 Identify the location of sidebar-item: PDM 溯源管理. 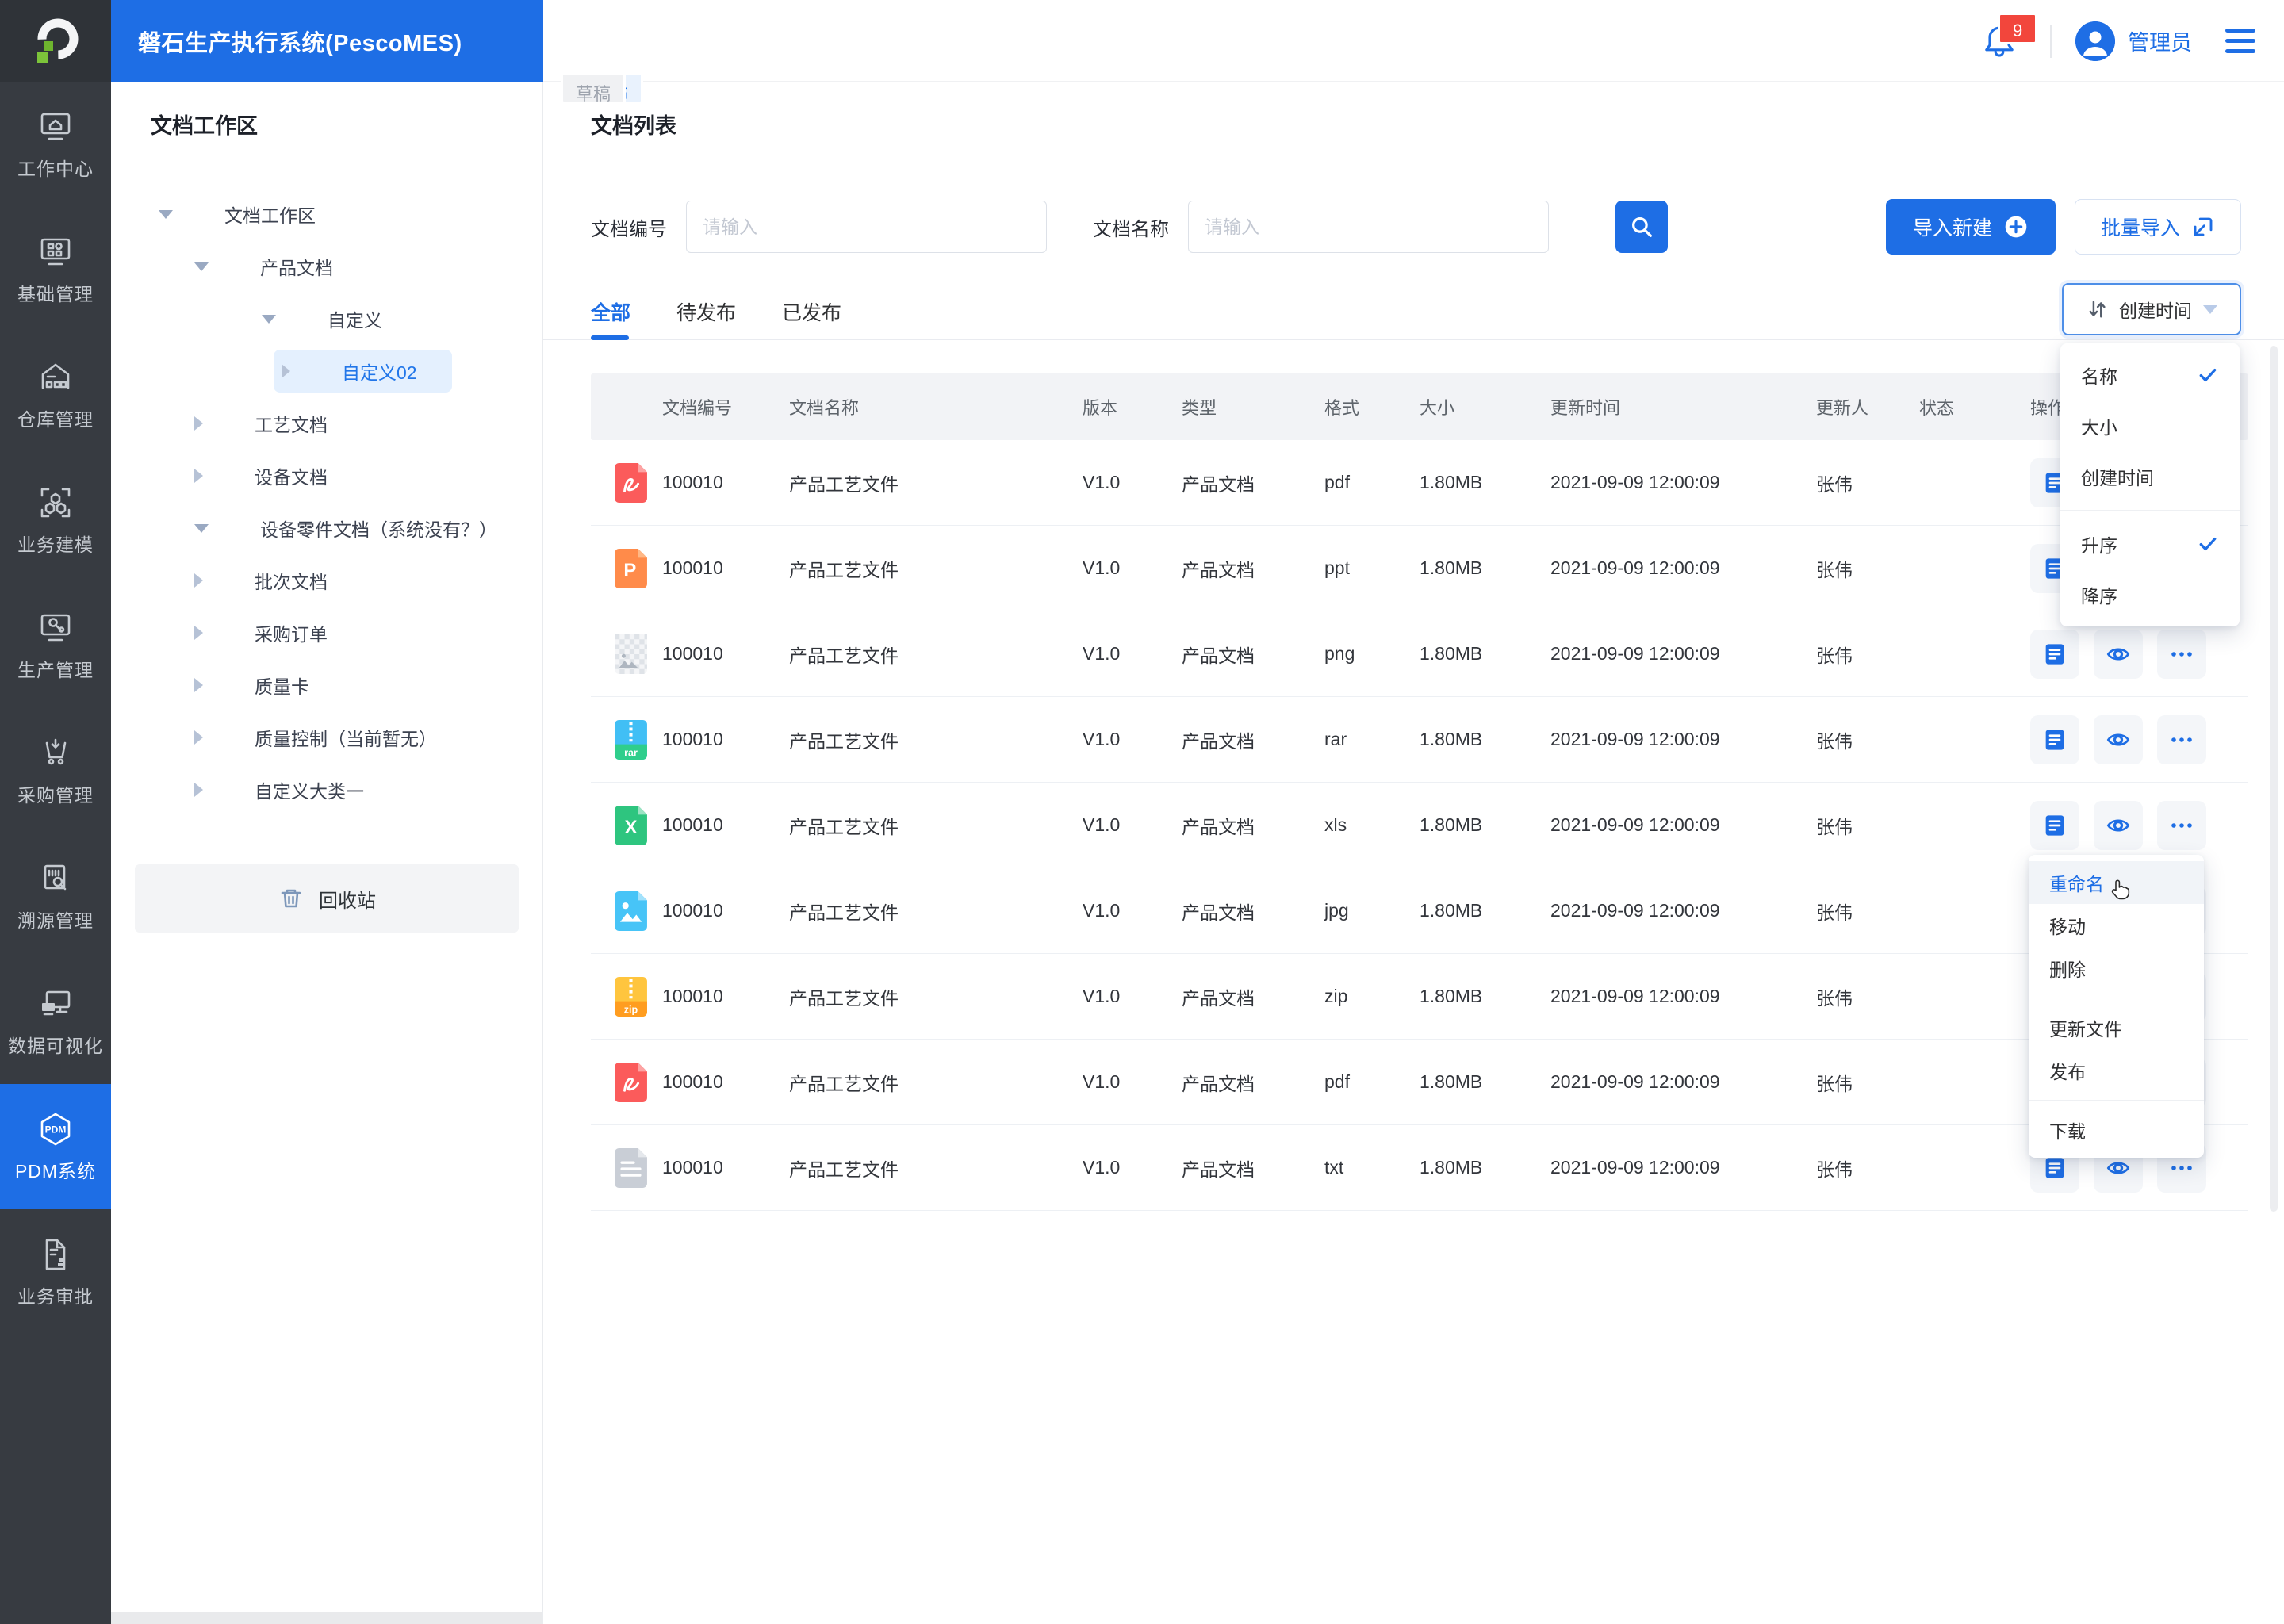
(55, 896).